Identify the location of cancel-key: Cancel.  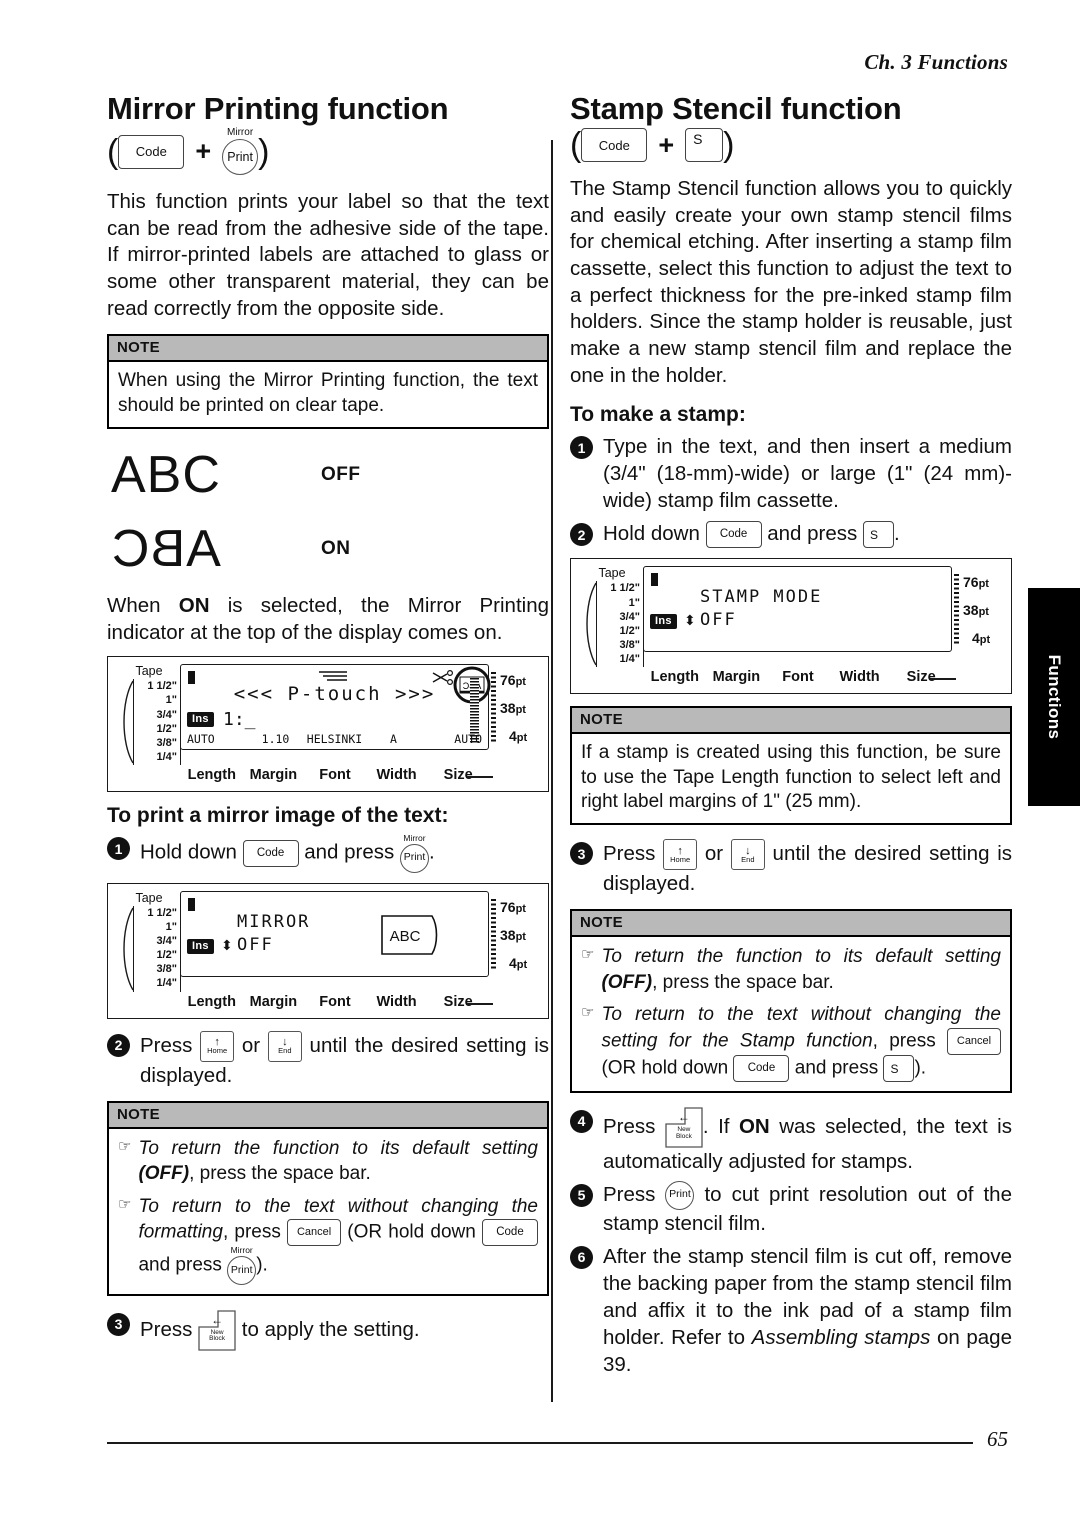
(974, 1041).